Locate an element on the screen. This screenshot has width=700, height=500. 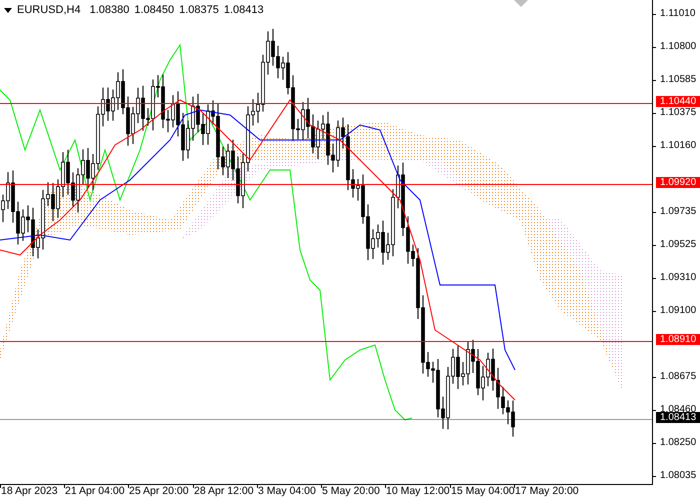
time-tick-label: 28 Apr 12:00 is located at coordinates (224, 491).